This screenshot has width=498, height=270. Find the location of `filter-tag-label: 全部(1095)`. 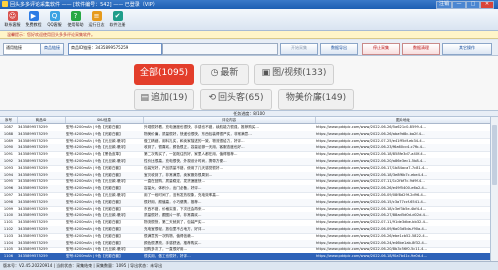

filter-tag-label: 全部(1095) is located at coordinates (164, 73).